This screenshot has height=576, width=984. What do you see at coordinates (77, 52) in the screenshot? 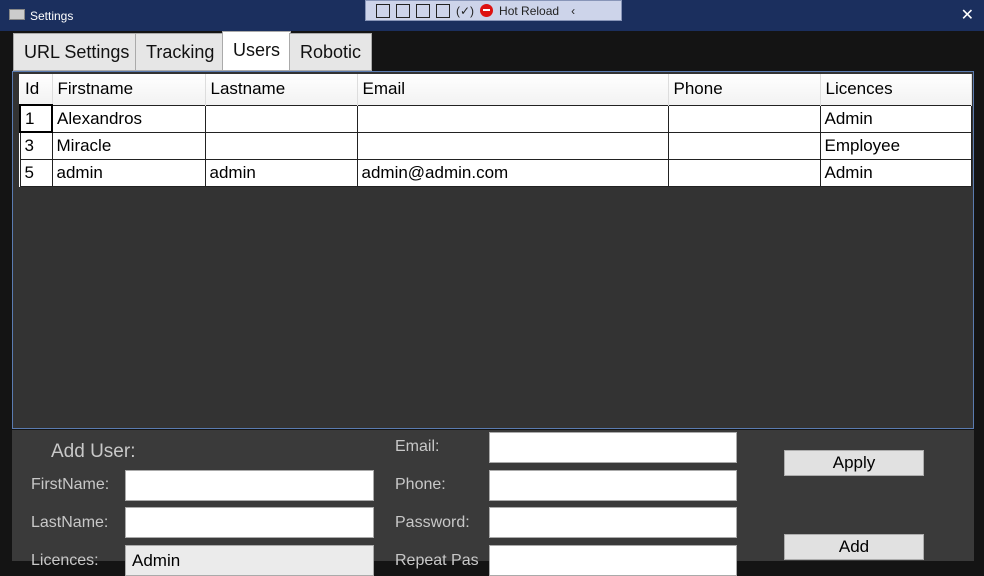
I see `tab-url-settings: URL Settings` at bounding box center [77, 52].